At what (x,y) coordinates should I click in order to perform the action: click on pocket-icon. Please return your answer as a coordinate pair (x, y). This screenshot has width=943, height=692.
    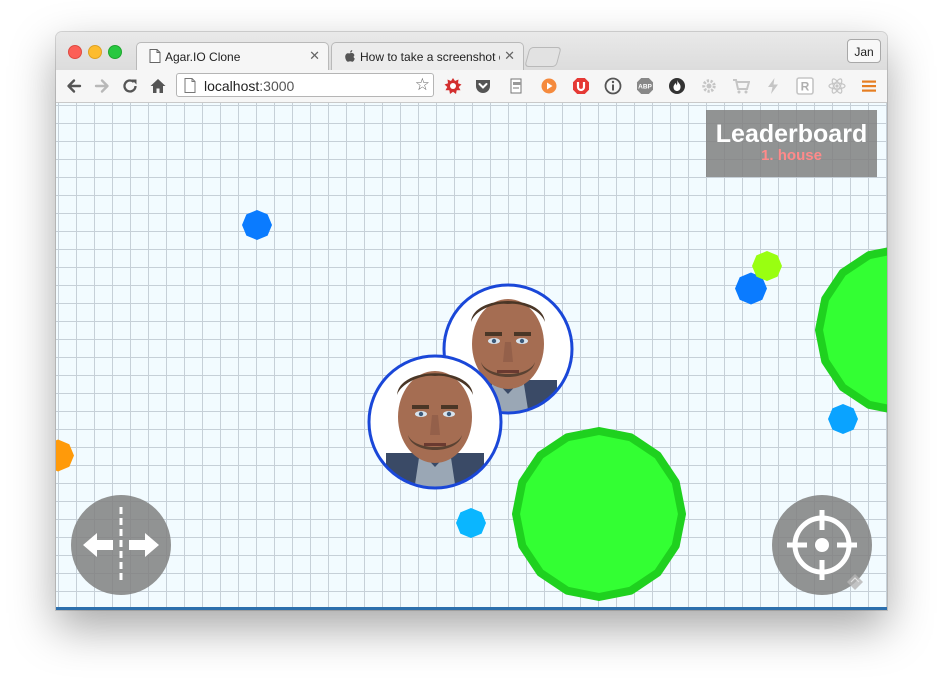
    Looking at the image, I should click on (483, 86).